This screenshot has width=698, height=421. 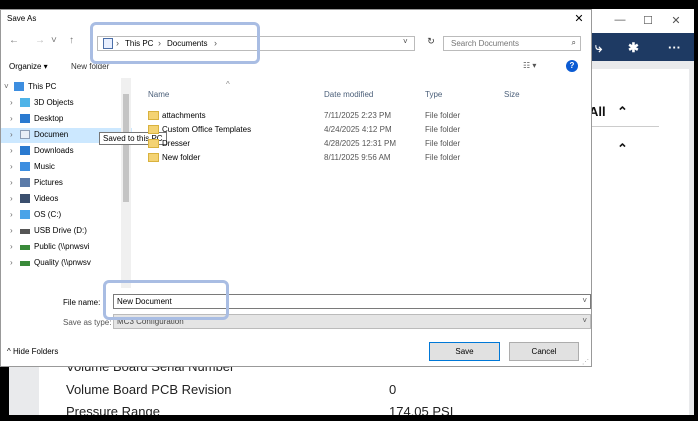 I want to click on usb-drive-icon, so click(x=25, y=231).